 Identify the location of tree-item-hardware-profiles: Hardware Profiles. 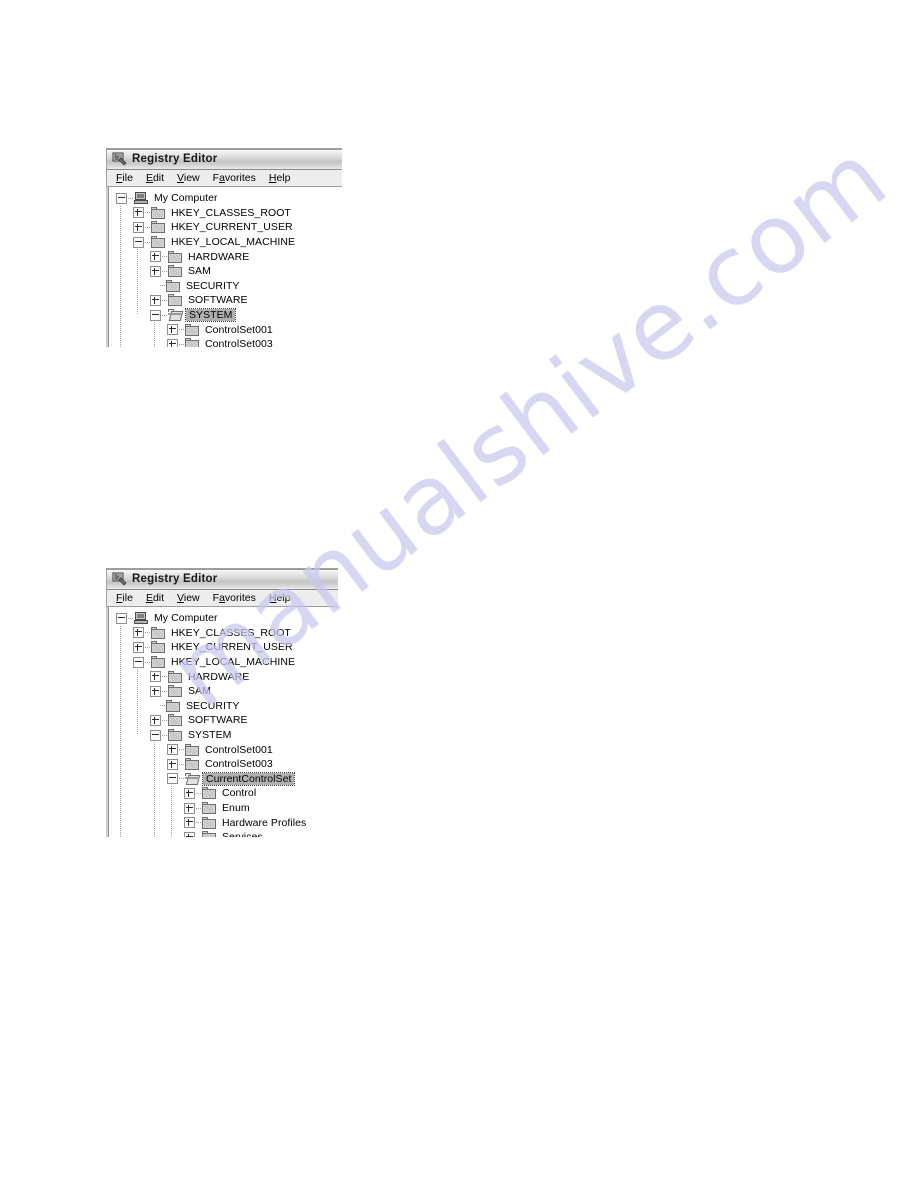
(223, 822).